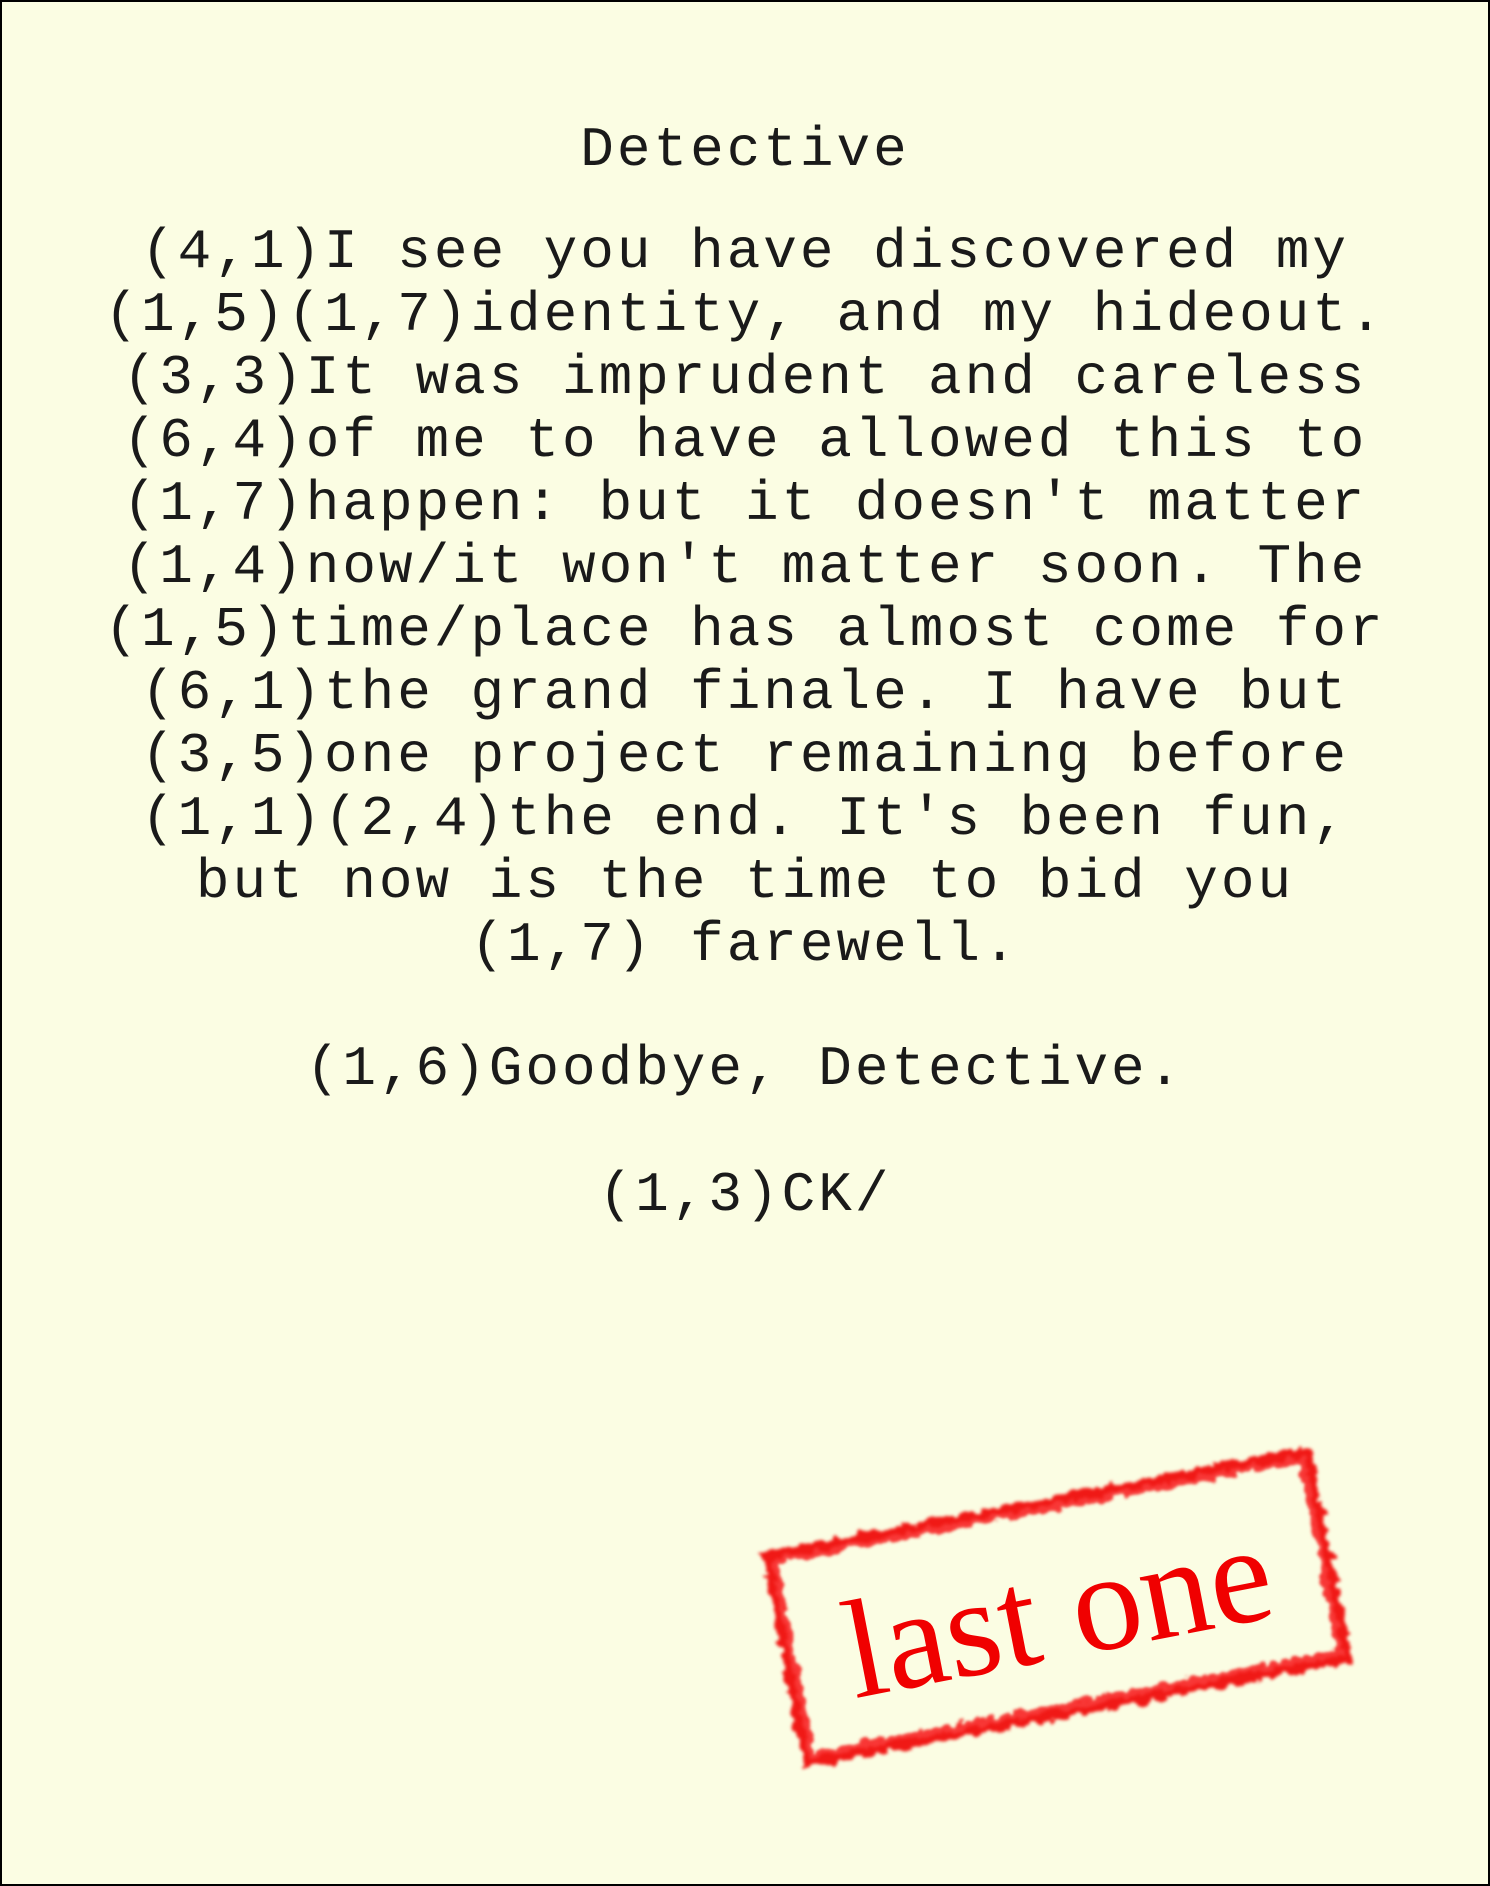 The width and height of the screenshot is (1490, 1886). I want to click on letter-line-12: (1,7) farewell., so click(745, 945).